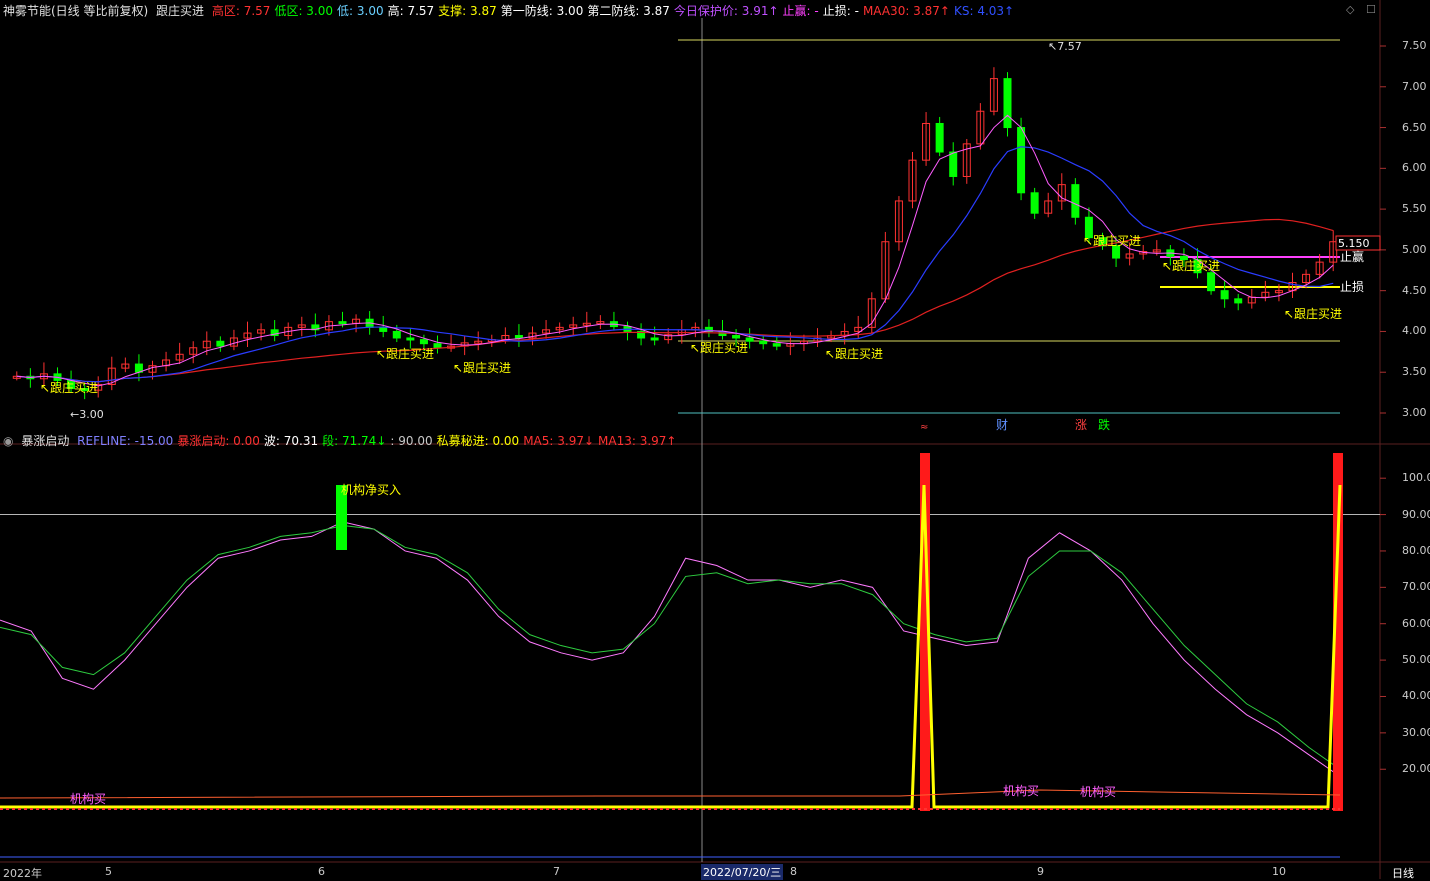  What do you see at coordinates (637, 441) in the screenshot?
I see `sub-field-7: MA13: 3.97↑` at bounding box center [637, 441].